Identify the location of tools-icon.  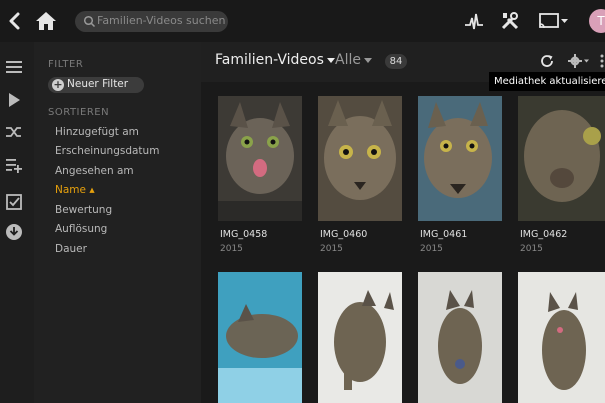
(510, 21).